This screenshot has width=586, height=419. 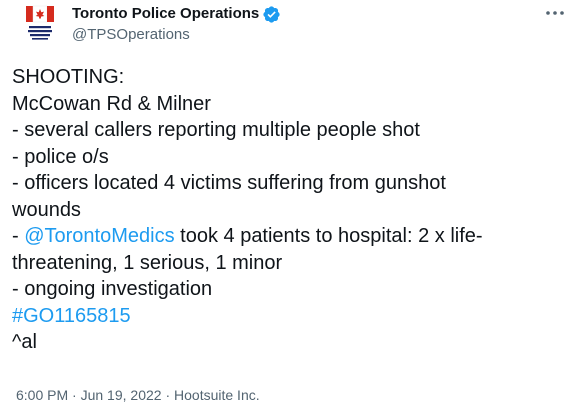 What do you see at coordinates (271, 14) in the screenshot?
I see `verified-badge-icon` at bounding box center [271, 14].